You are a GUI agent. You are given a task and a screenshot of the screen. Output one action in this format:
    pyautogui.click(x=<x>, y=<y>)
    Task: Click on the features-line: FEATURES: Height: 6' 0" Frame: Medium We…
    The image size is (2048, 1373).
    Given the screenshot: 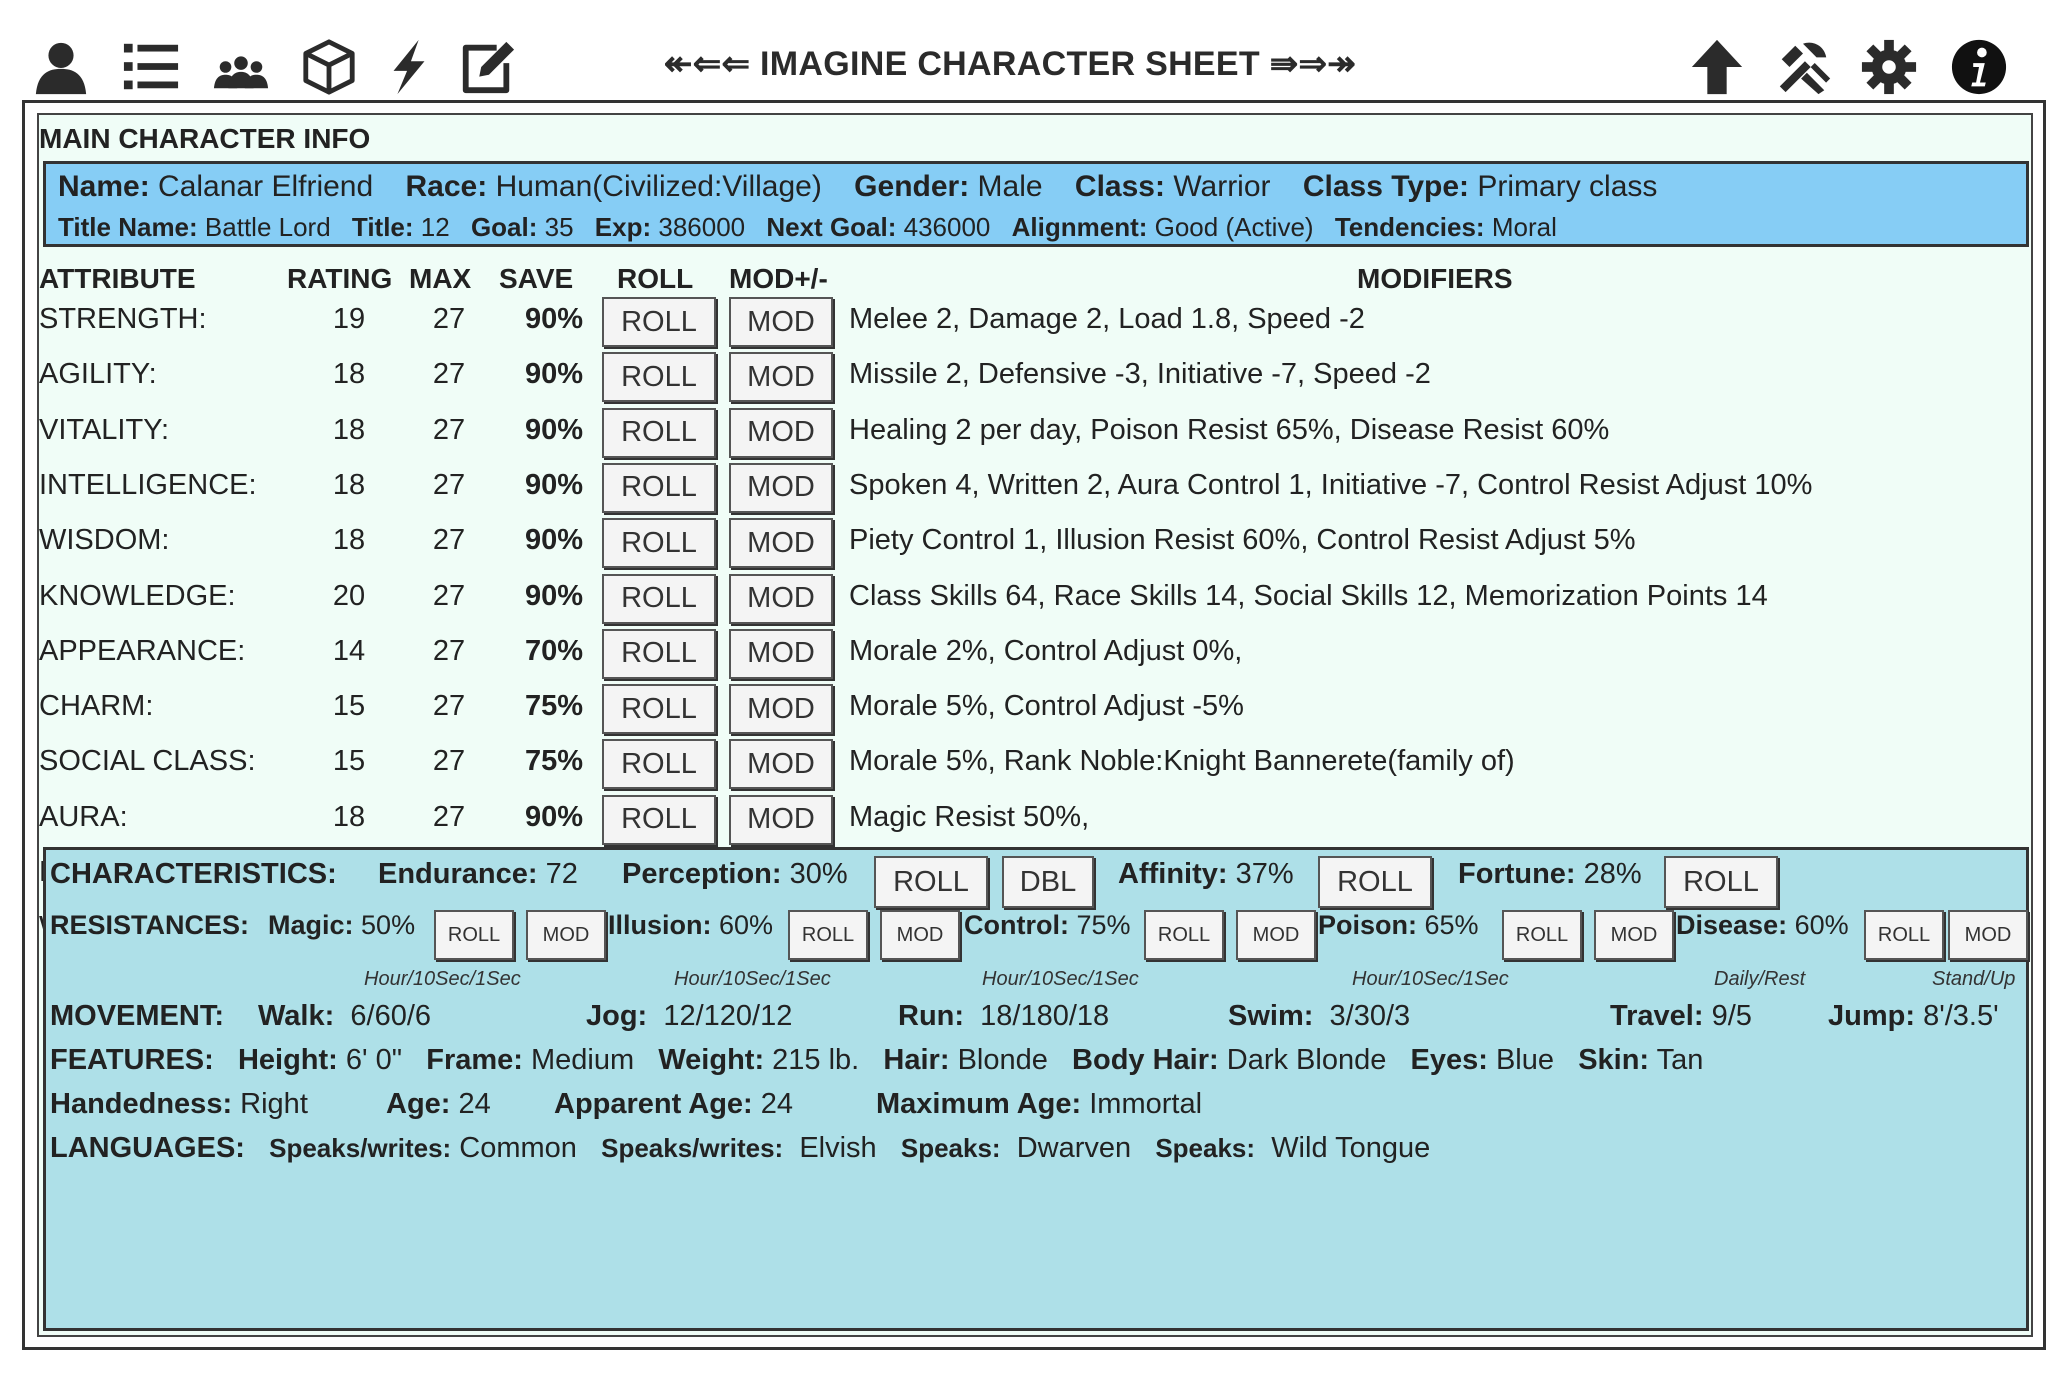 What is the action you would take?
    pyautogui.click(x=877, y=1060)
    